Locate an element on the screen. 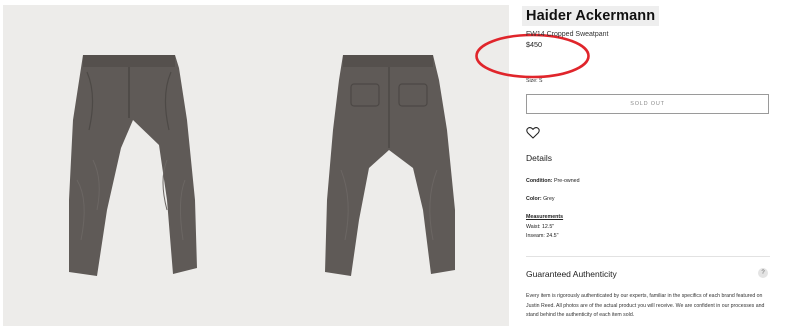 This screenshot has width=790, height=326. detail-color: Color: Grey is located at coordinates (540, 199).